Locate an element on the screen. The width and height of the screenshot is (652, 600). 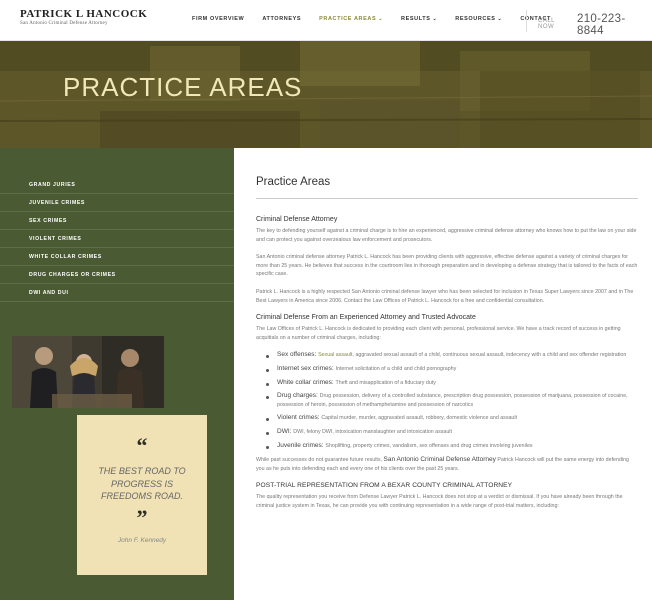
logo-tagline: San Antonio Criminal Defense Attorney is located at coordinates (64, 23).